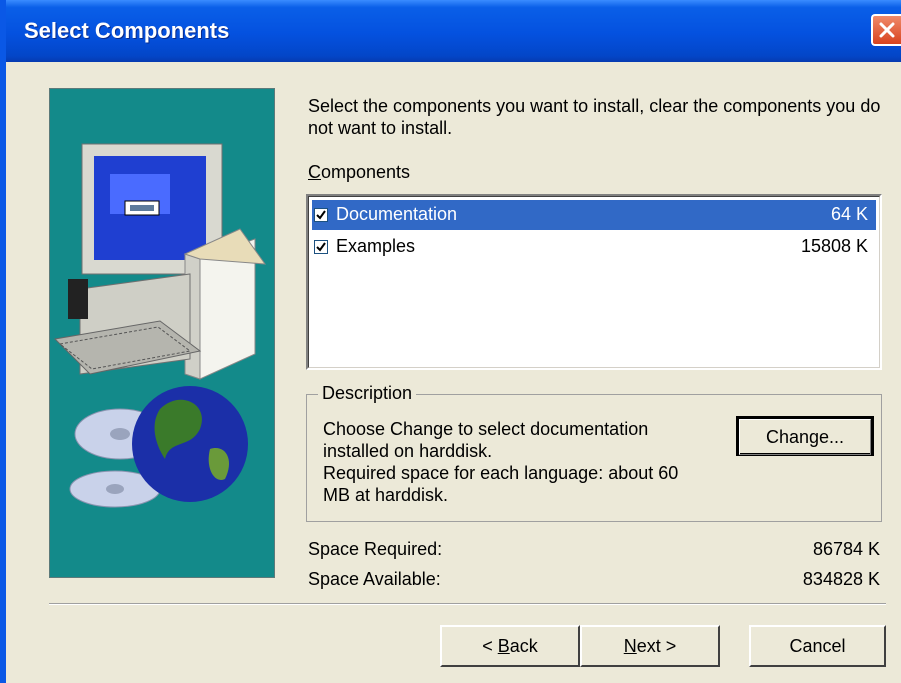 The width and height of the screenshot is (901, 683). What do you see at coordinates (490, 646) in the screenshot?
I see `back-prefix: <` at bounding box center [490, 646].